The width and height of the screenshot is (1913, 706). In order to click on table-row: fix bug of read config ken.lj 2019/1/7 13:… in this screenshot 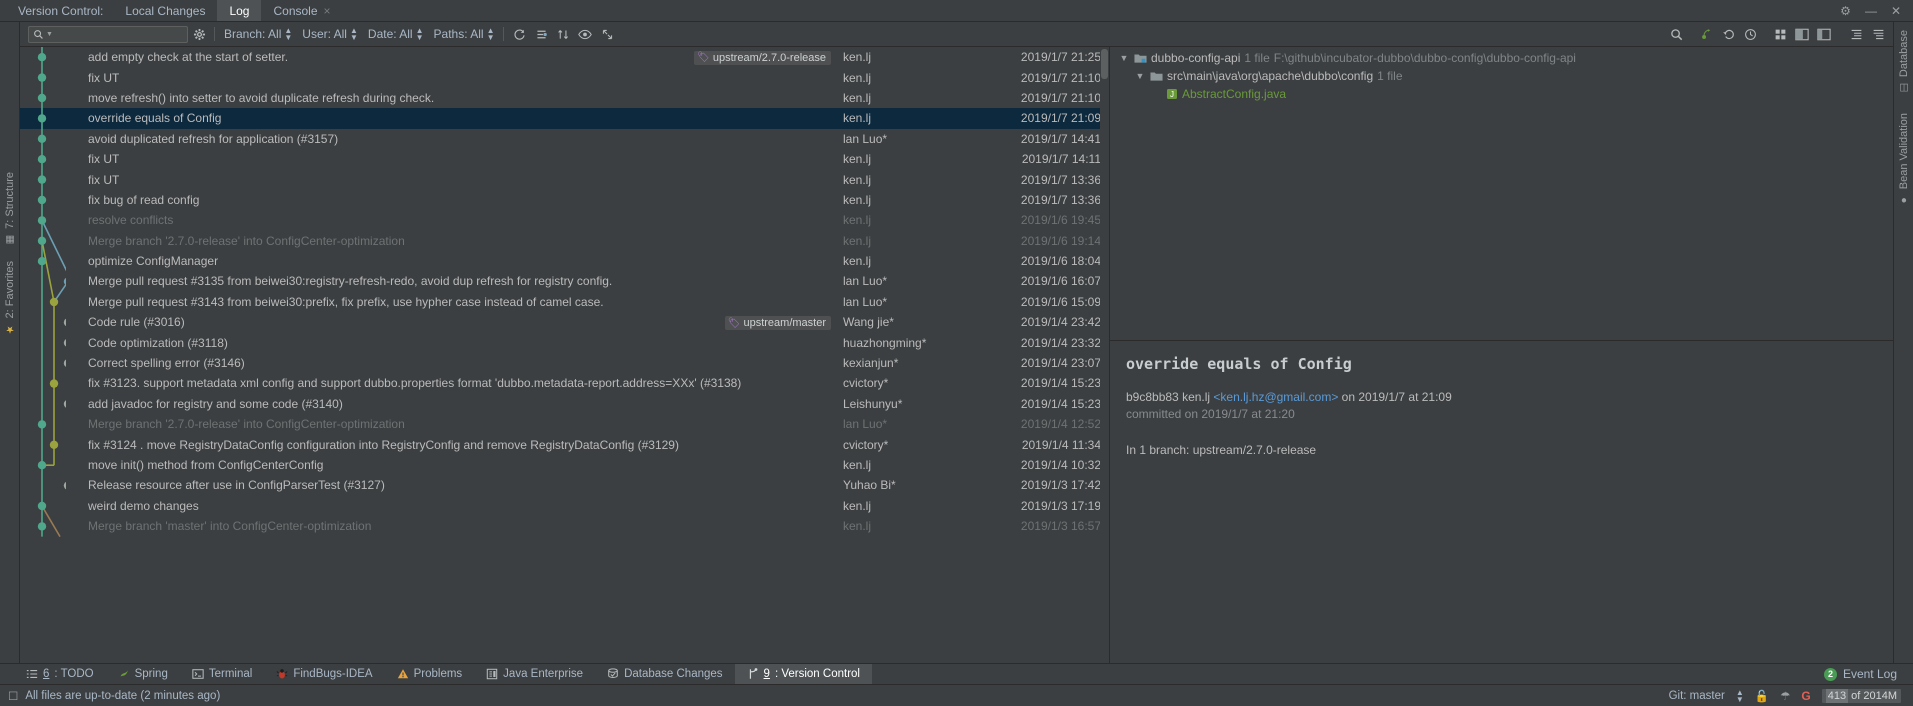, I will do `click(564, 200)`.